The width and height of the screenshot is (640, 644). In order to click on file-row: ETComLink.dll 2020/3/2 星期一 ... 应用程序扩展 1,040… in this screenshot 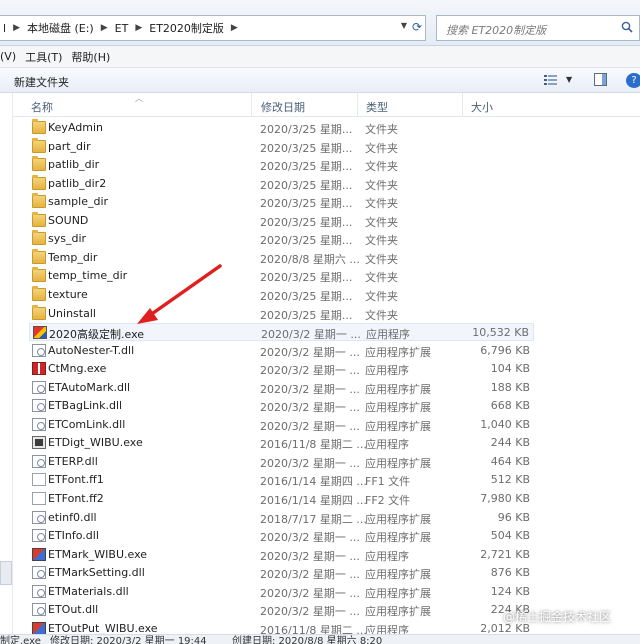, I will do `click(281, 425)`.